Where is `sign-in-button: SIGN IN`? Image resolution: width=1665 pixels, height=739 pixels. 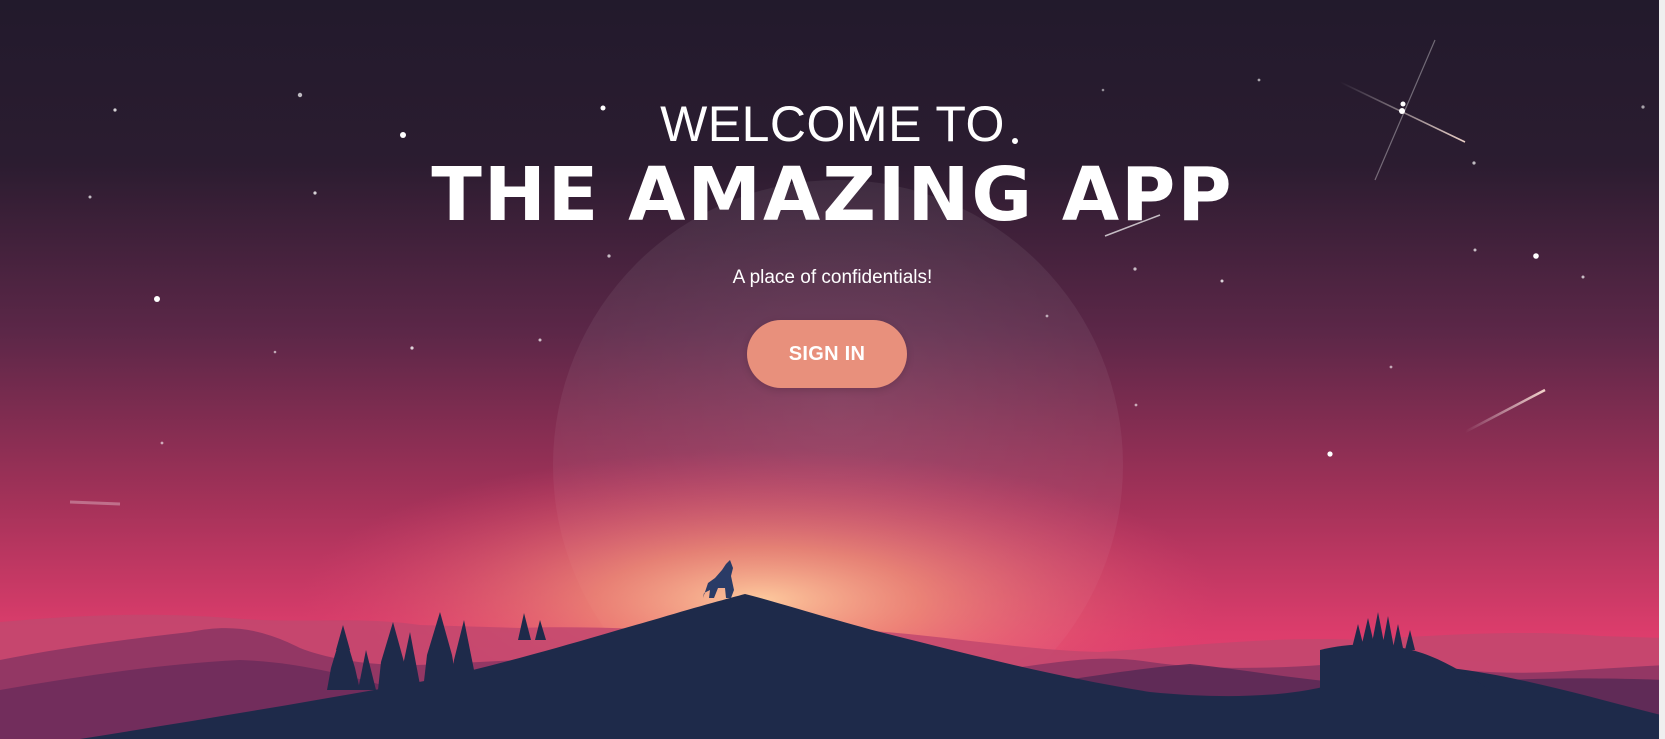
sign-in-button: SIGN IN is located at coordinates (827, 354).